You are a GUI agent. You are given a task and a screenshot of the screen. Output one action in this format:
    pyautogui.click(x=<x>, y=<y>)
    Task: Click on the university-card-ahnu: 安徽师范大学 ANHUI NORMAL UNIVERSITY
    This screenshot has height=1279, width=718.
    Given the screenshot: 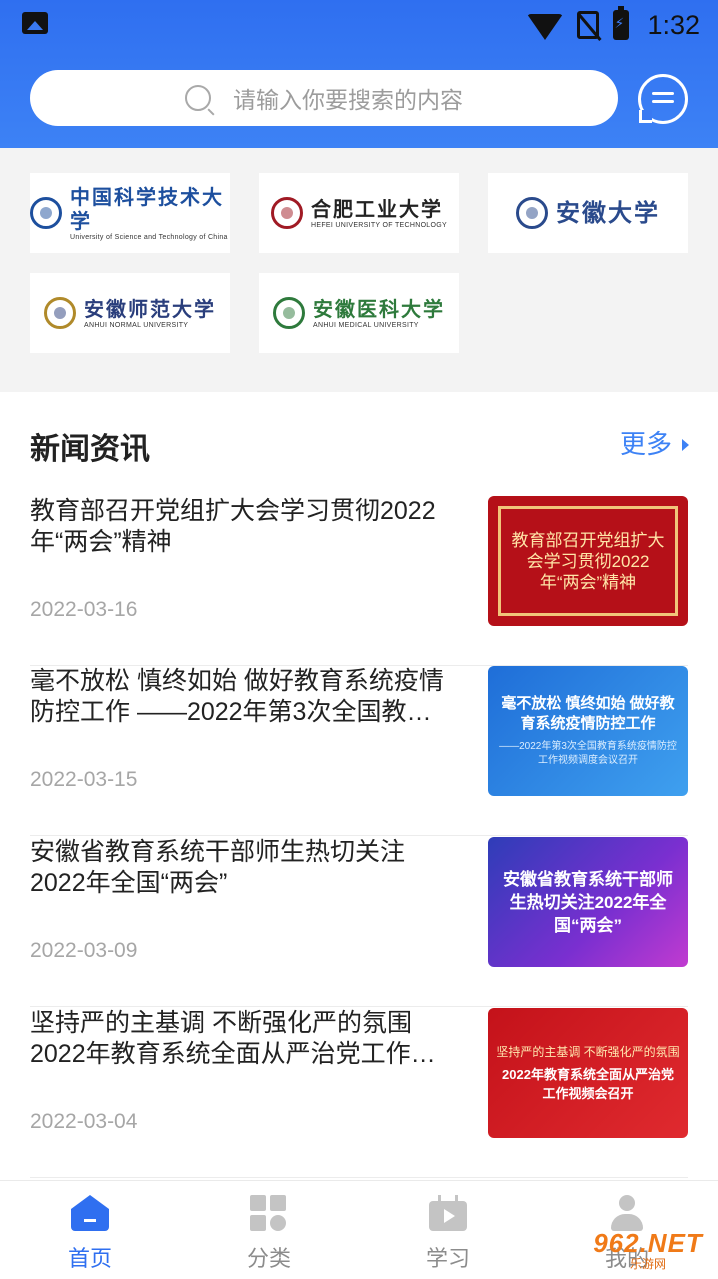 What is the action you would take?
    pyautogui.click(x=130, y=313)
    